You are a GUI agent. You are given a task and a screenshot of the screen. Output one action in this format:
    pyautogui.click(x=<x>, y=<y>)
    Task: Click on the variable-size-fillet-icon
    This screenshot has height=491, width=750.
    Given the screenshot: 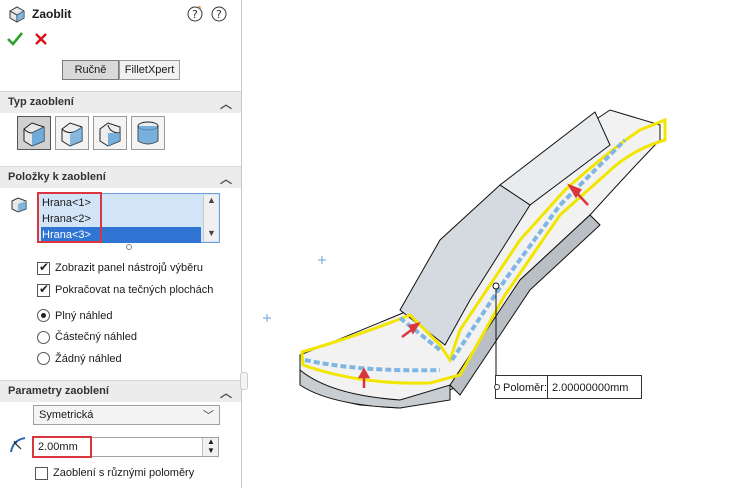 What is the action you would take?
    pyautogui.click(x=72, y=133)
    